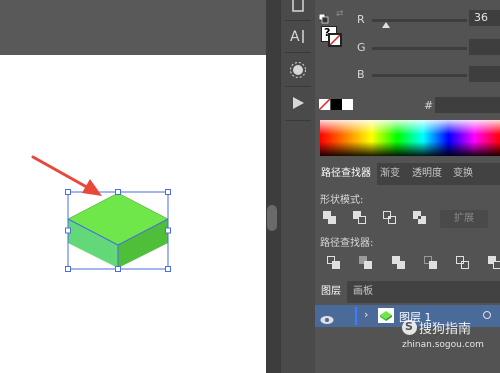  What do you see at coordinates (484, 74) in the screenshot?
I see `b-value-field` at bounding box center [484, 74].